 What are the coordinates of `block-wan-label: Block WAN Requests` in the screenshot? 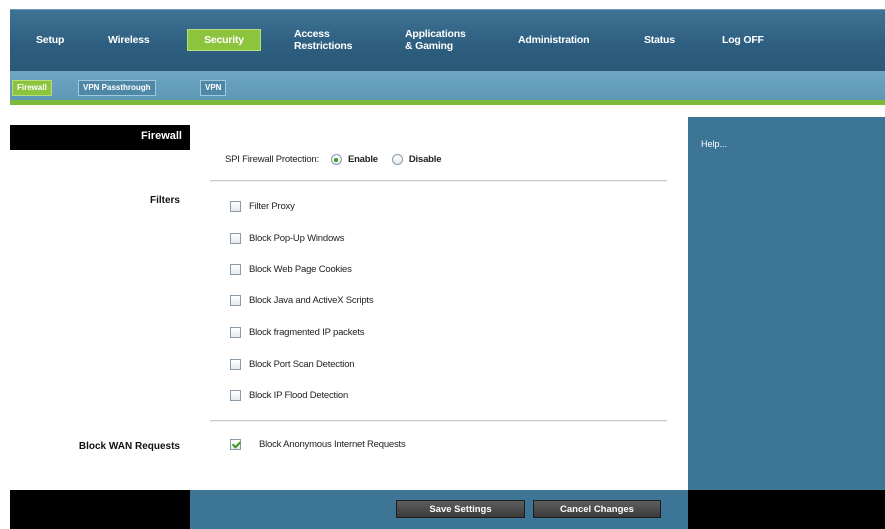 It's located at (129, 446).